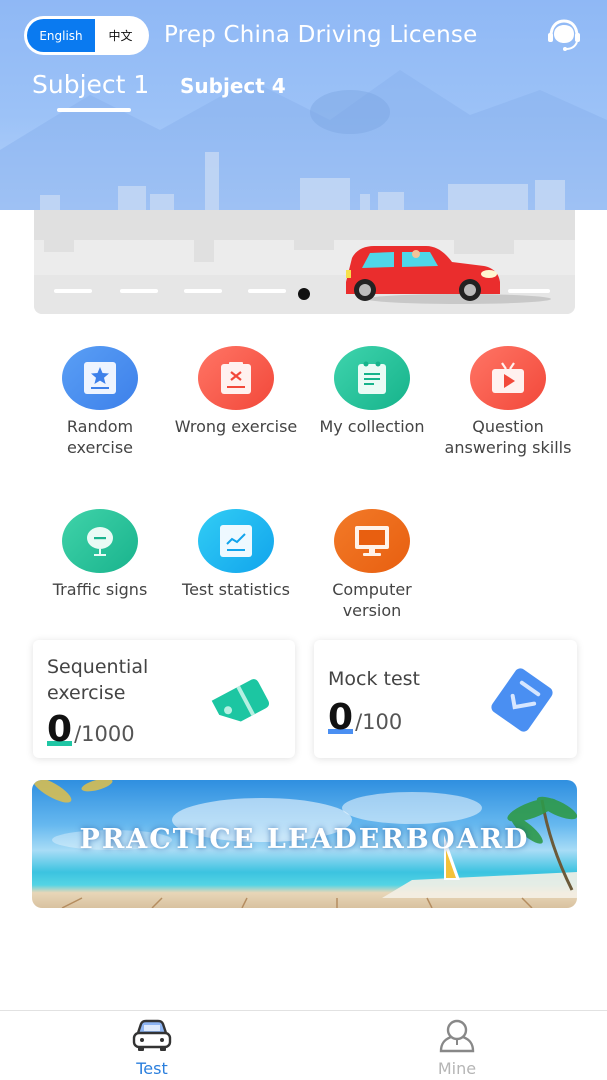 This screenshot has height=1080, width=607. I want to click on feature-my-collection: My collection, so click(372, 391).